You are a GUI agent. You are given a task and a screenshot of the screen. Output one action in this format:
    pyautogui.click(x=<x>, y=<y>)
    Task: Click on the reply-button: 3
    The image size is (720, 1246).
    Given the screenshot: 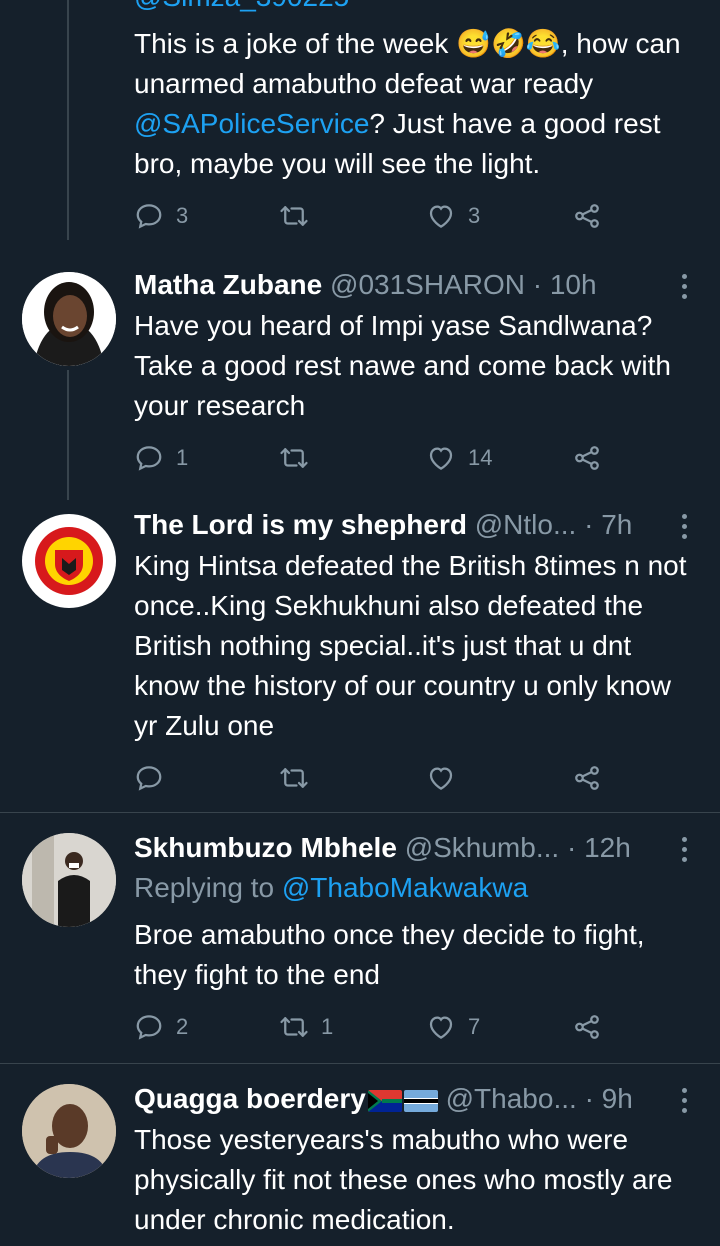 What is the action you would take?
    pyautogui.click(x=161, y=216)
    